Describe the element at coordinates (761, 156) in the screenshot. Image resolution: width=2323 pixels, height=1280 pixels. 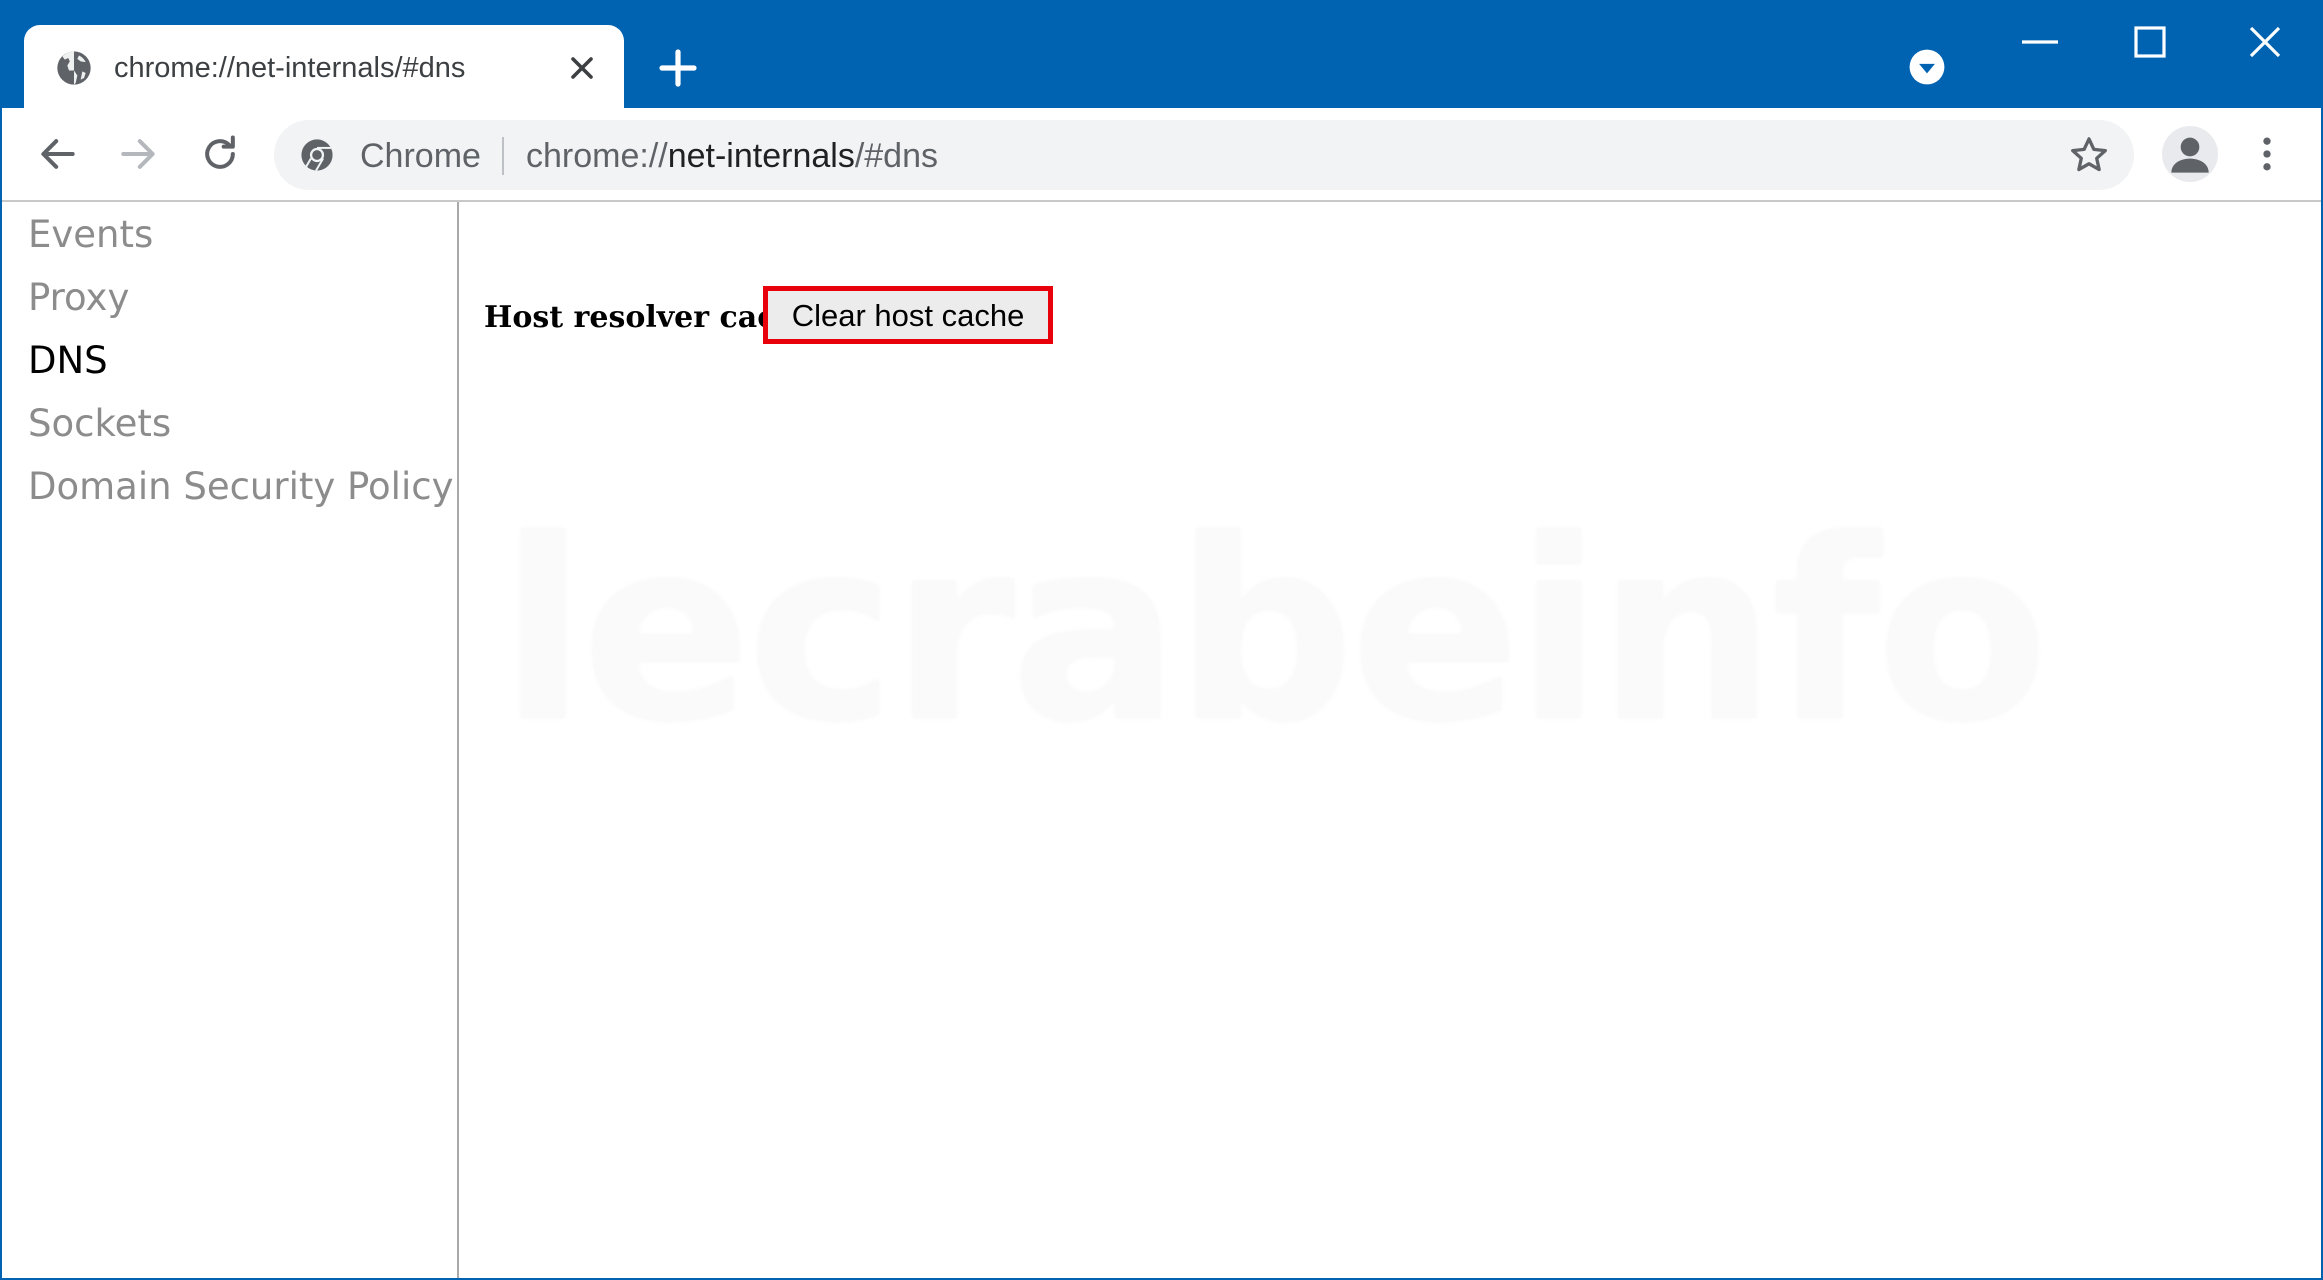
I see `url-host: net-internals` at that location.